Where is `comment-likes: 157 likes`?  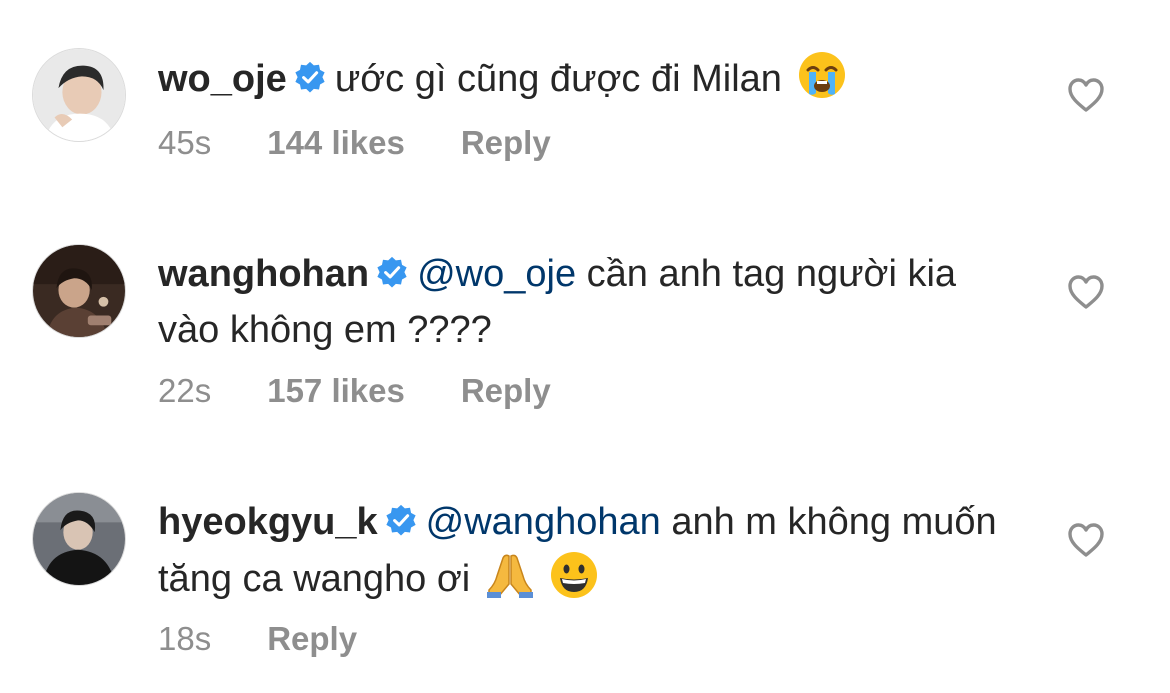 comment-likes: 157 likes is located at coordinates (336, 391).